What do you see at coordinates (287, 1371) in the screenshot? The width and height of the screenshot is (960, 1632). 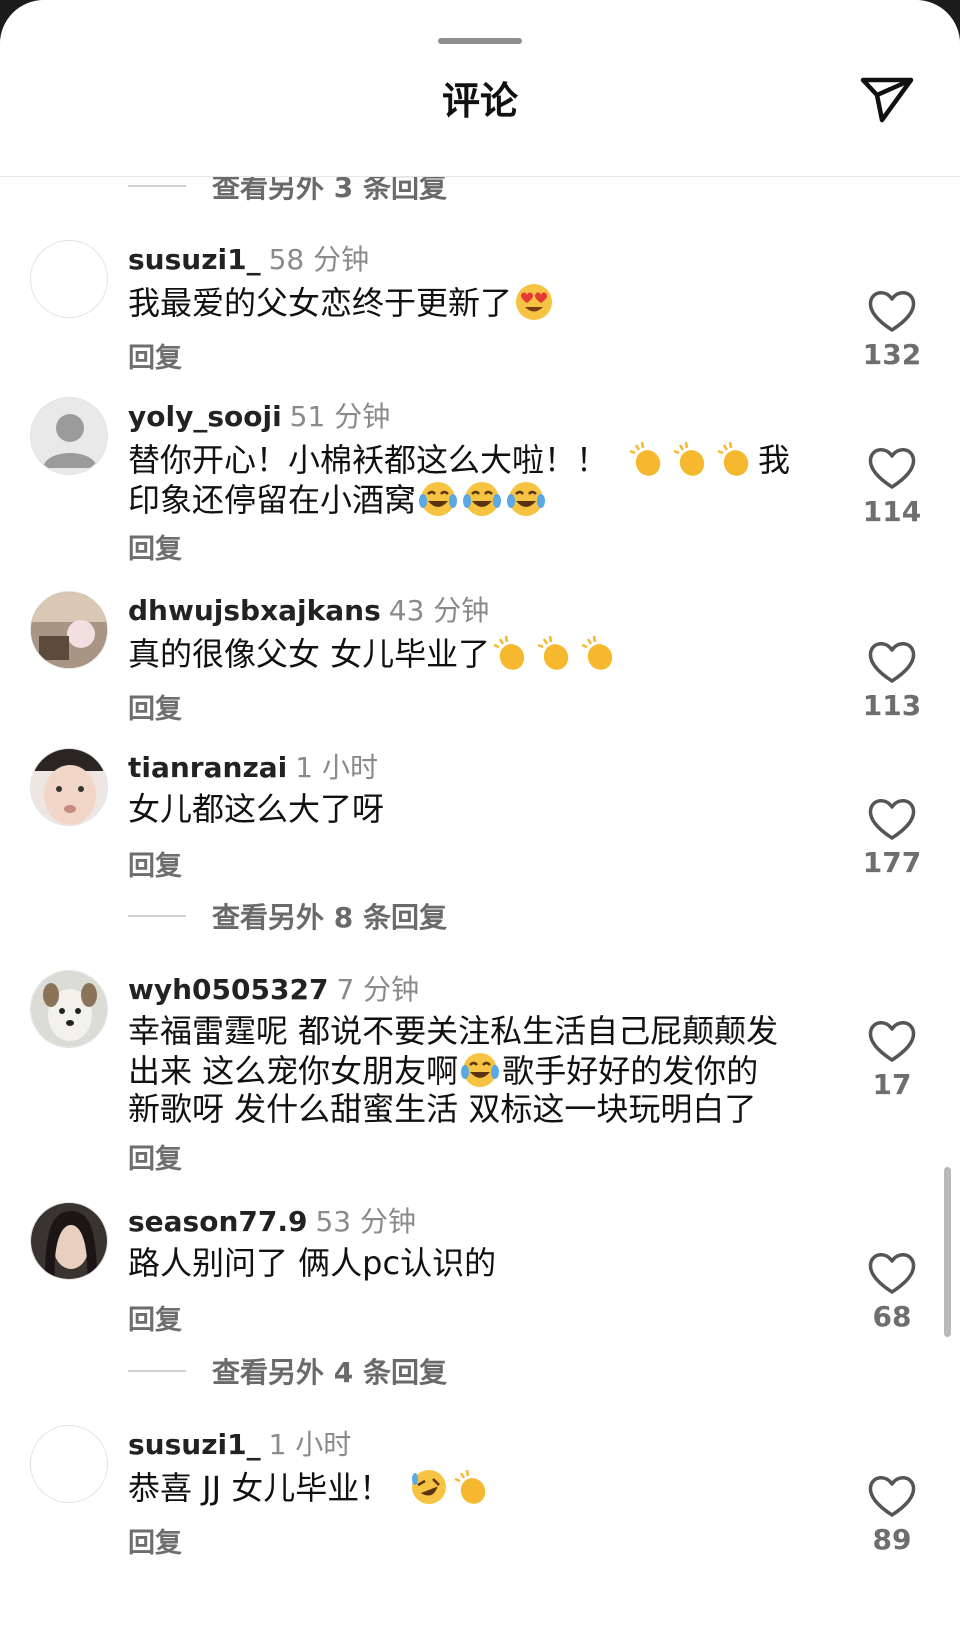 I see `view-more-replies: 查看另外 4 条回复` at bounding box center [287, 1371].